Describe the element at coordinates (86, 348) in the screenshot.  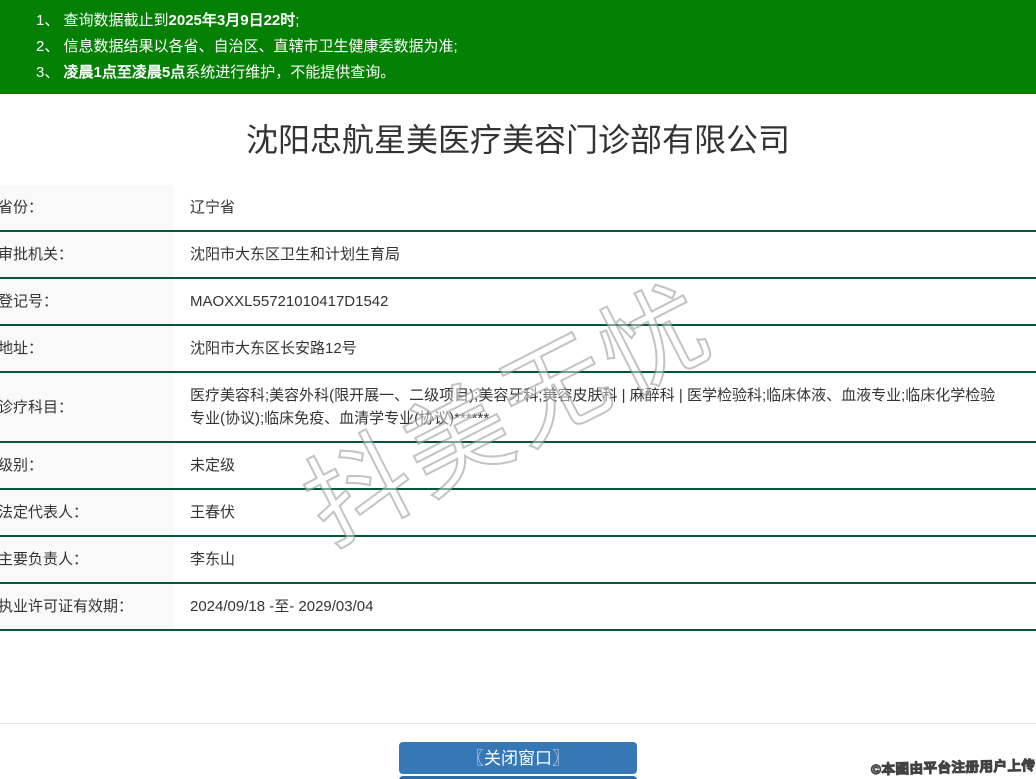
I see `row-label: 地址：` at that location.